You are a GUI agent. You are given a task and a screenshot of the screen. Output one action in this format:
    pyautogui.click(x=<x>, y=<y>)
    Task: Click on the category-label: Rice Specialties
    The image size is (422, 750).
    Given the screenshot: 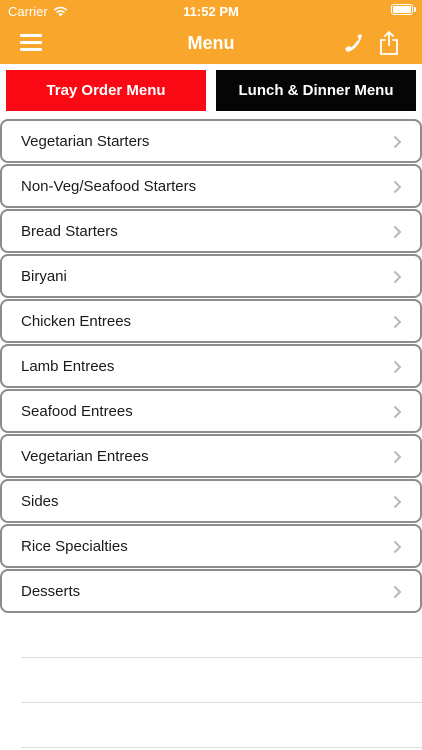 What is the action you would take?
    pyautogui.click(x=74, y=546)
    